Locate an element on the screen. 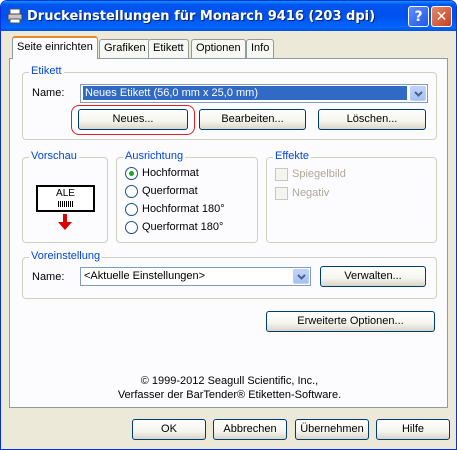 The image size is (457, 450). vorschau-group-label: Vorschau is located at coordinates (54, 156).